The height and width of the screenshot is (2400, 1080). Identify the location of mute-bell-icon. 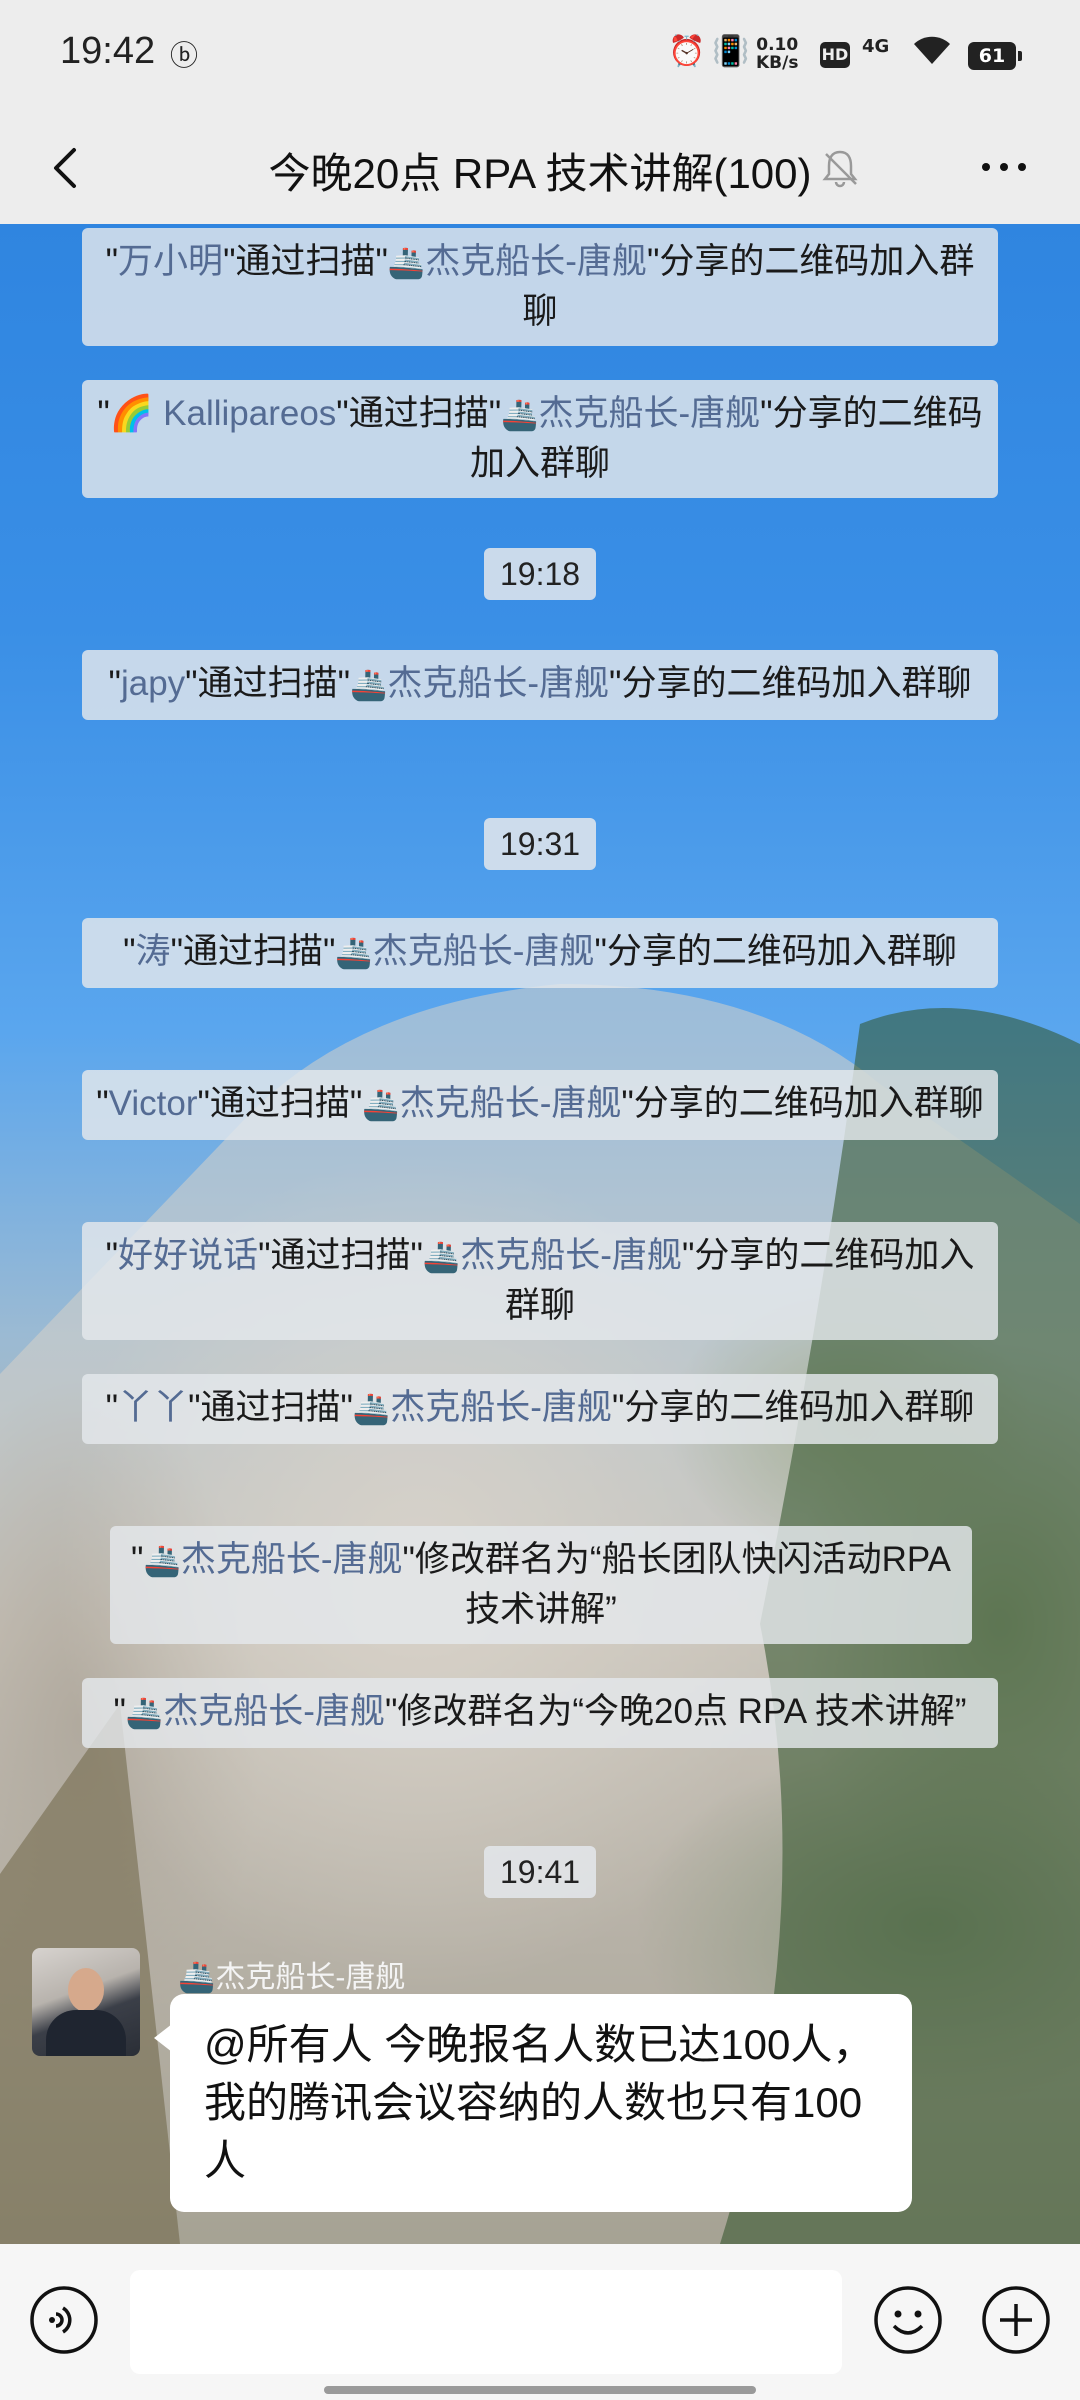
(840, 168).